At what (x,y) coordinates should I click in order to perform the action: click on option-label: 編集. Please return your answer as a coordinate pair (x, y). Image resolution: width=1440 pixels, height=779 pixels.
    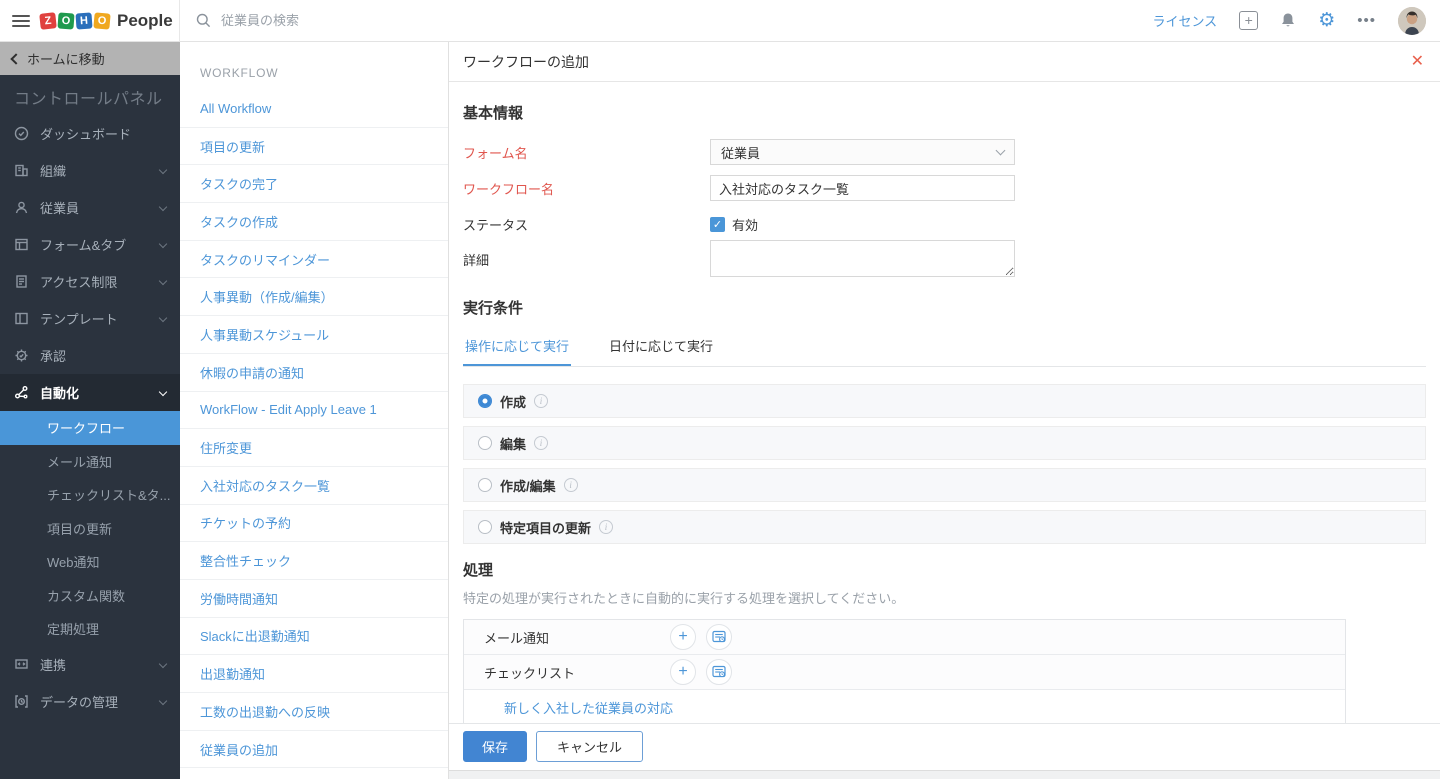
    Looking at the image, I should click on (513, 444).